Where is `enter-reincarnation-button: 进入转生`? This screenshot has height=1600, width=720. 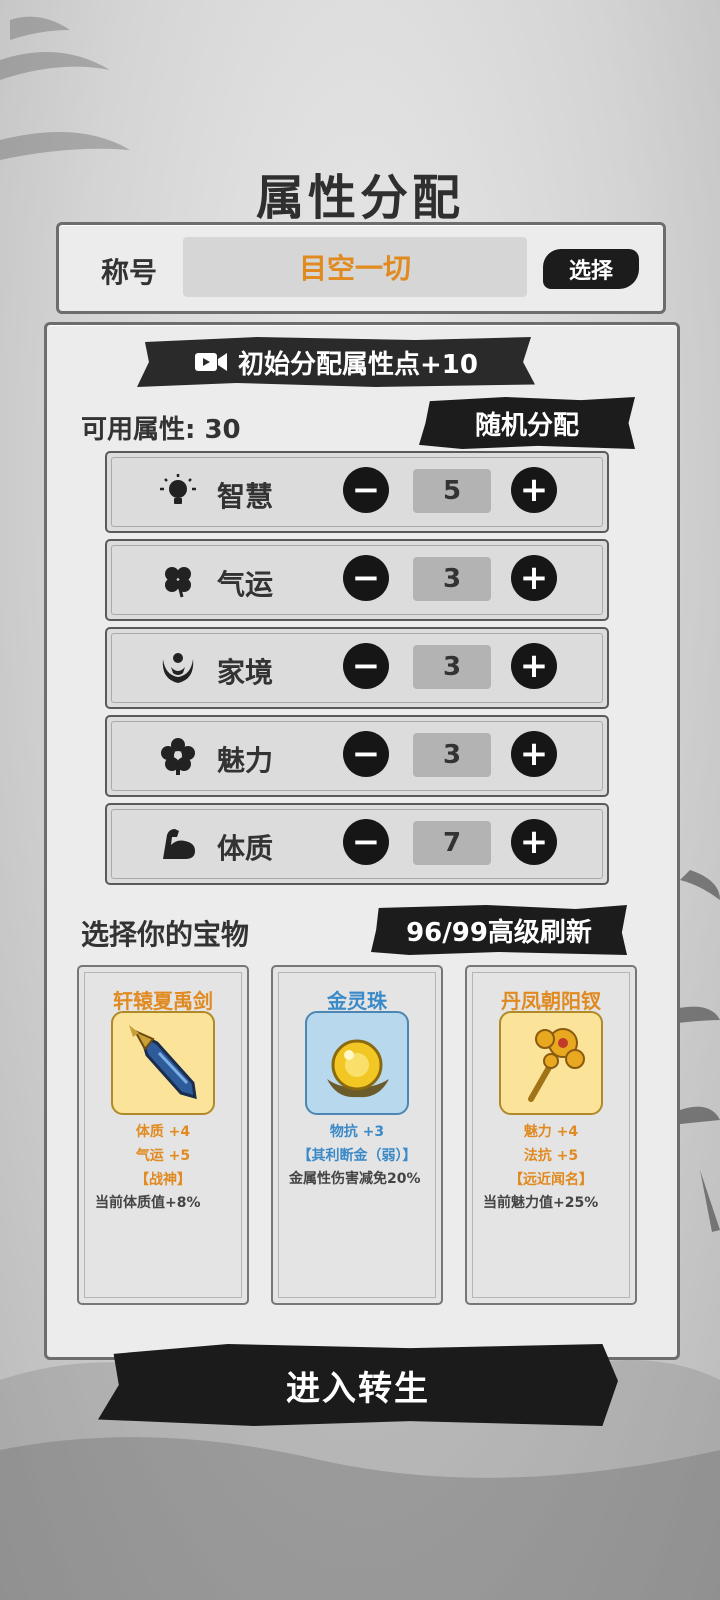
enter-reincarnation-button: 进入转生 is located at coordinates (358, 1385).